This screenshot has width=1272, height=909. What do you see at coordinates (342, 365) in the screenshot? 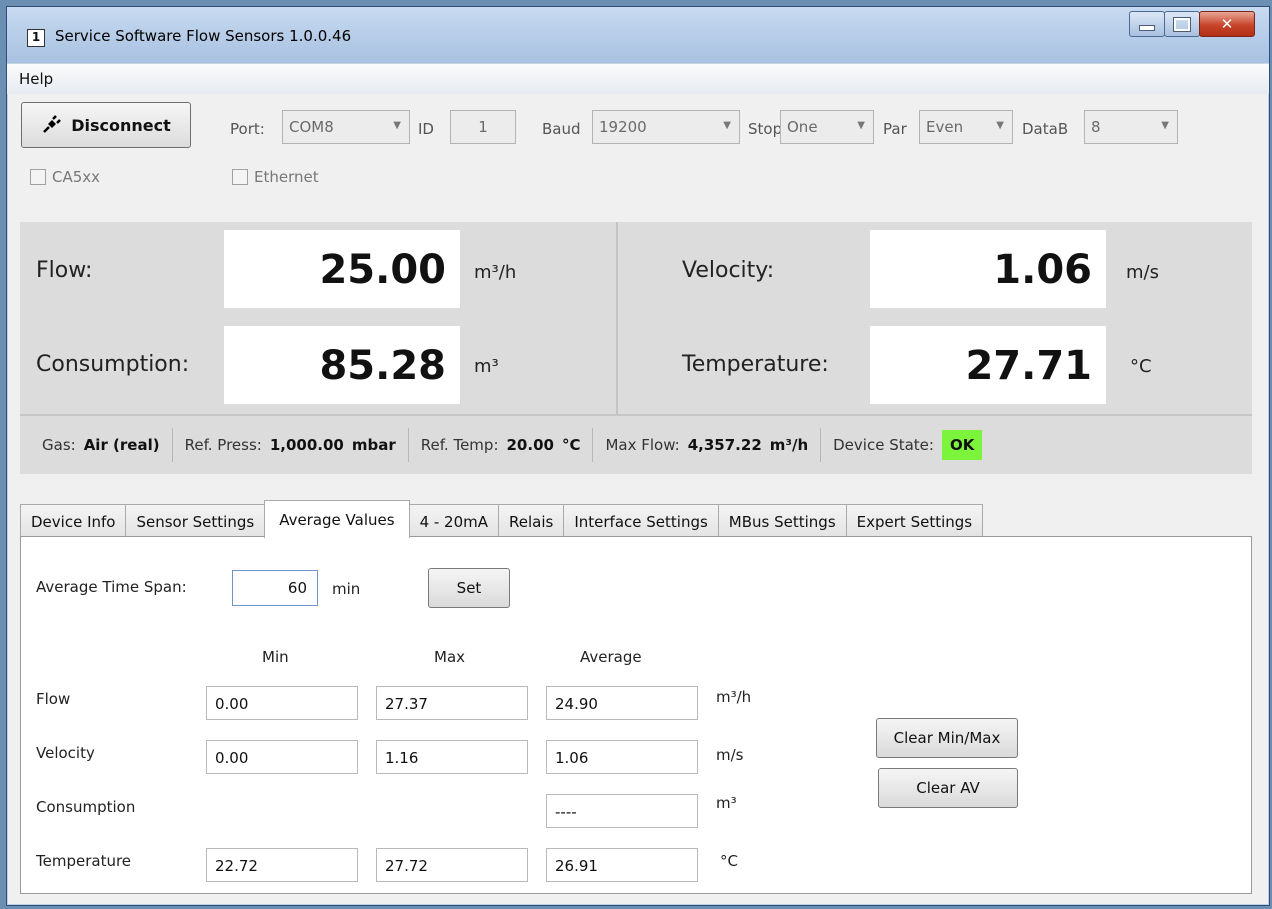
I see `consumption-value: 85.28` at bounding box center [342, 365].